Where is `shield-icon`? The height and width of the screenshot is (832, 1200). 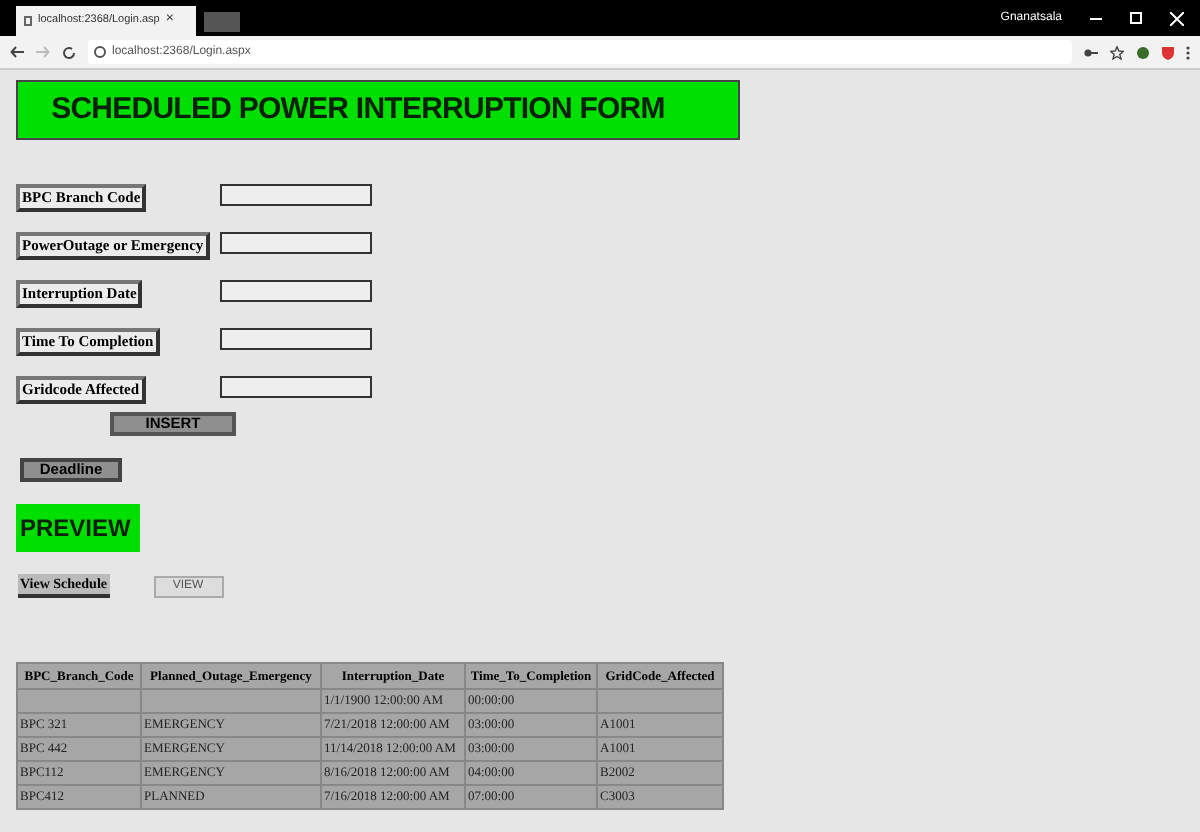
shield-icon is located at coordinates (1168, 52).